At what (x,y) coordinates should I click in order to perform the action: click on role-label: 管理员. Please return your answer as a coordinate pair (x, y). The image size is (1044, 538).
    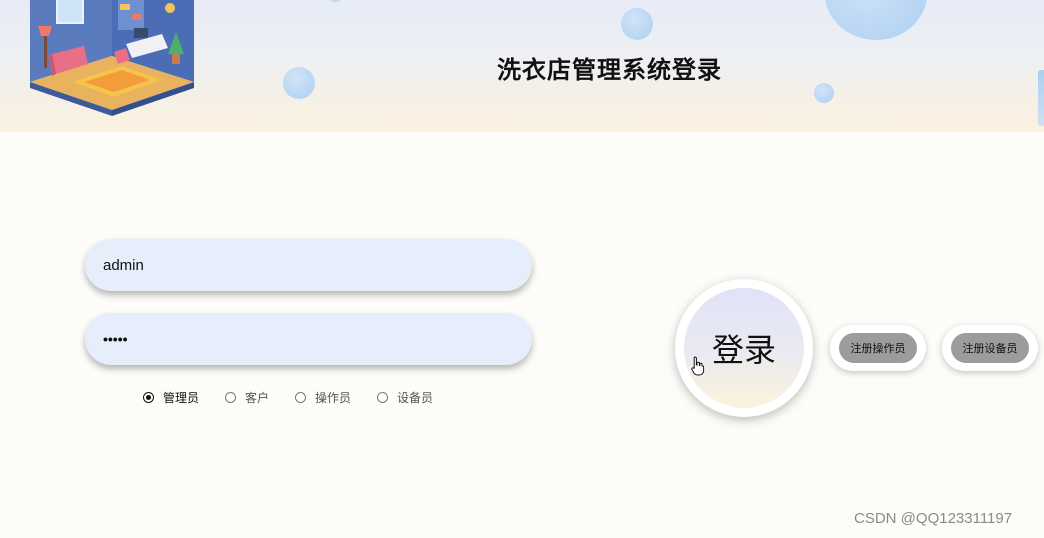
    Looking at the image, I should click on (181, 397).